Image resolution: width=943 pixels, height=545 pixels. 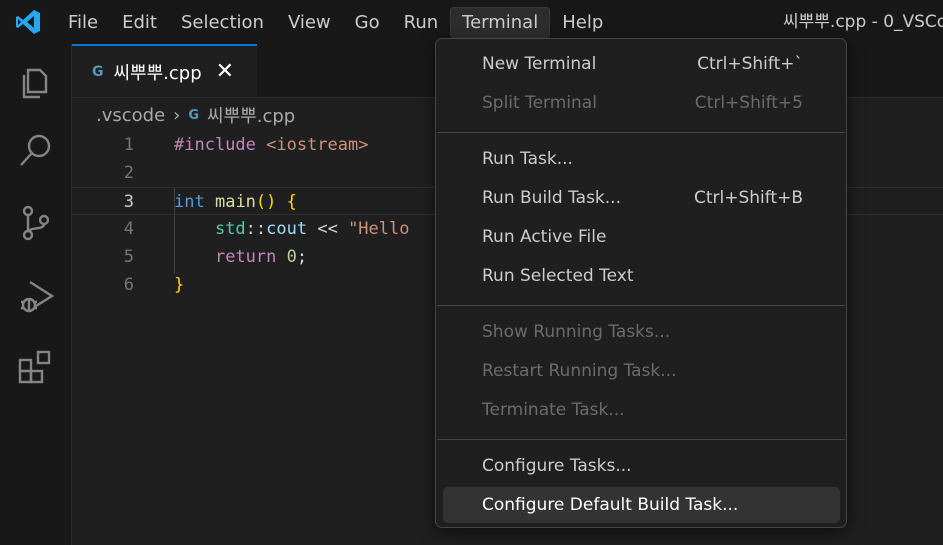 I want to click on code-token: return, so click(x=245, y=257).